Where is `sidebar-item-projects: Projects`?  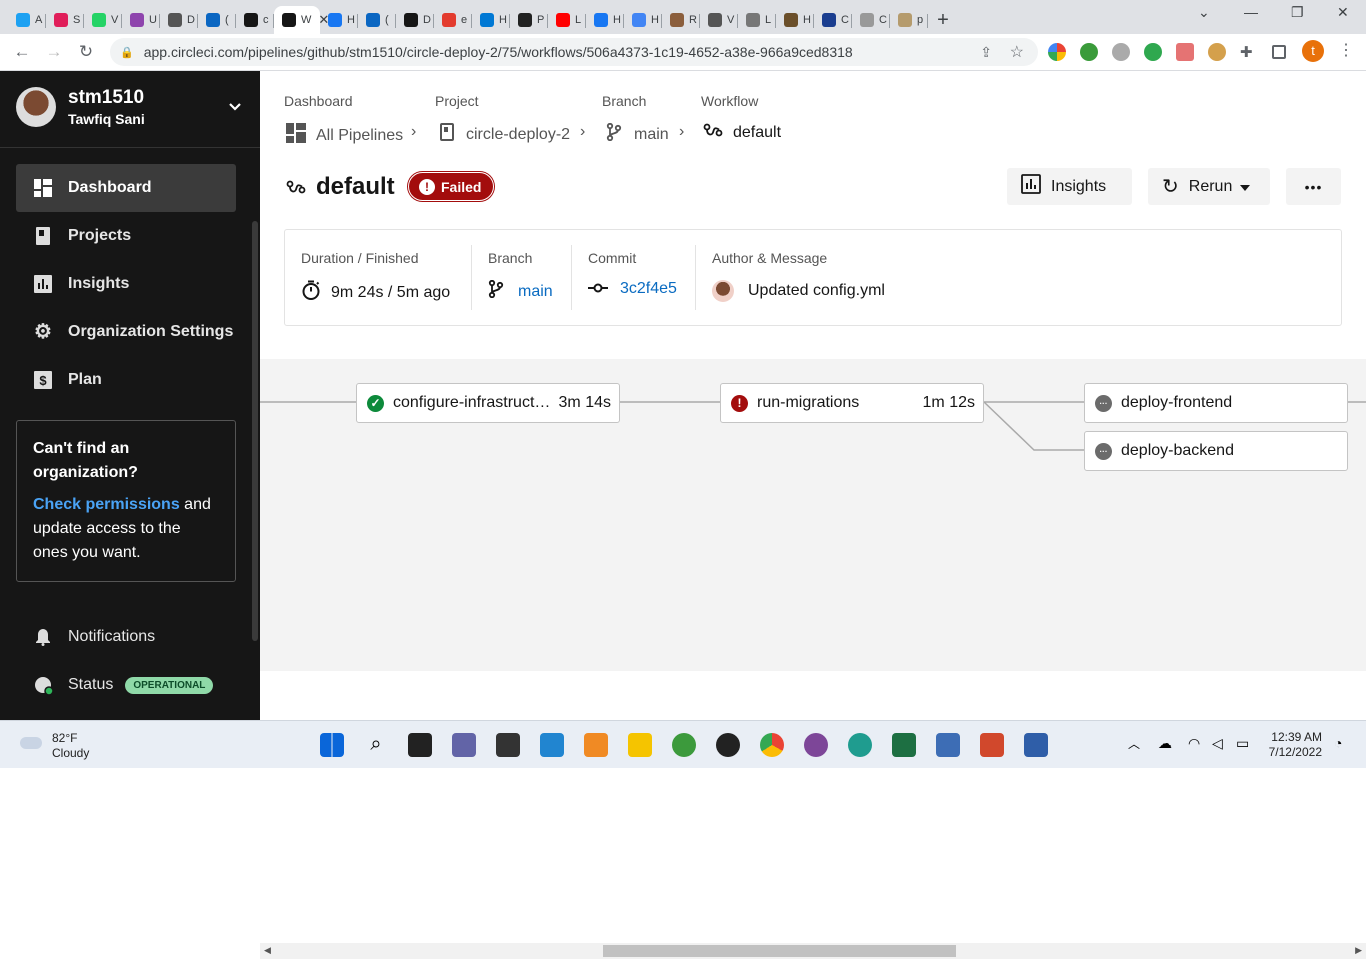 sidebar-item-projects: Projects is located at coordinates (126, 236).